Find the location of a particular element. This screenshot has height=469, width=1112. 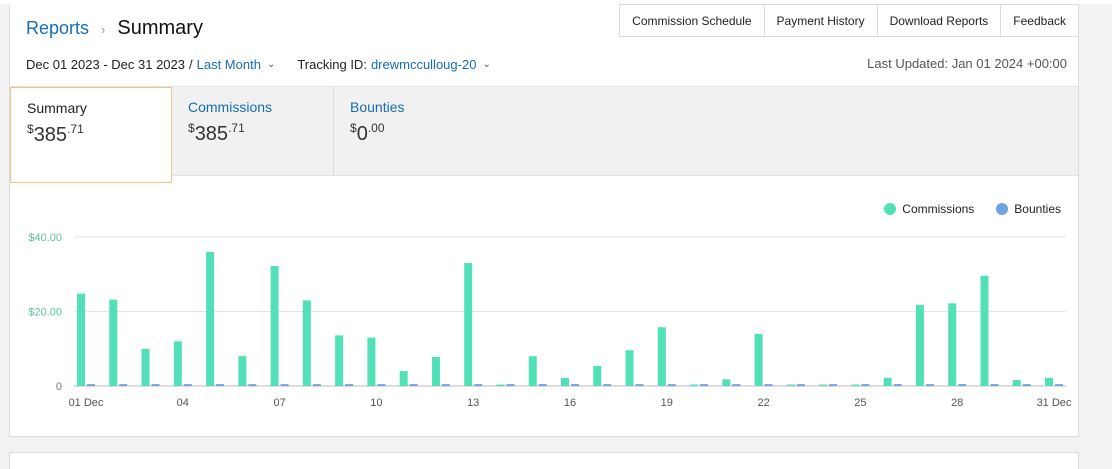

legend-bounties: Bounties is located at coordinates (1028, 209).